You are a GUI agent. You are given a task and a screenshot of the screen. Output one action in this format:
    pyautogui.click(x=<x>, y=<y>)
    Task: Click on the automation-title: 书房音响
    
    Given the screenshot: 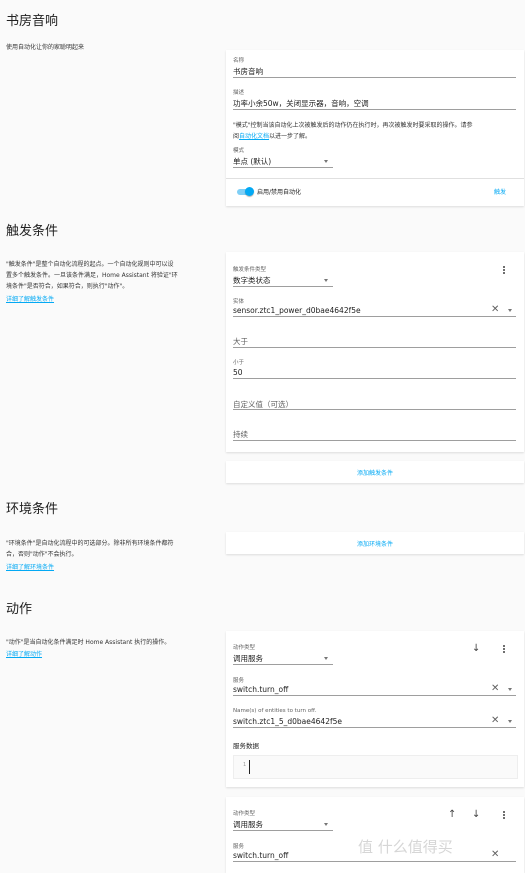 What is the action you would take?
    pyautogui.click(x=32, y=21)
    